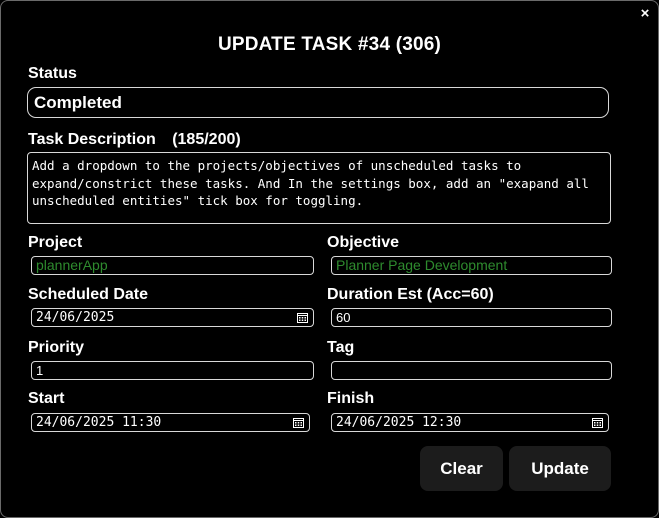 The height and width of the screenshot is (518, 659). What do you see at coordinates (363, 242) in the screenshot?
I see `objective-label: Objective` at bounding box center [363, 242].